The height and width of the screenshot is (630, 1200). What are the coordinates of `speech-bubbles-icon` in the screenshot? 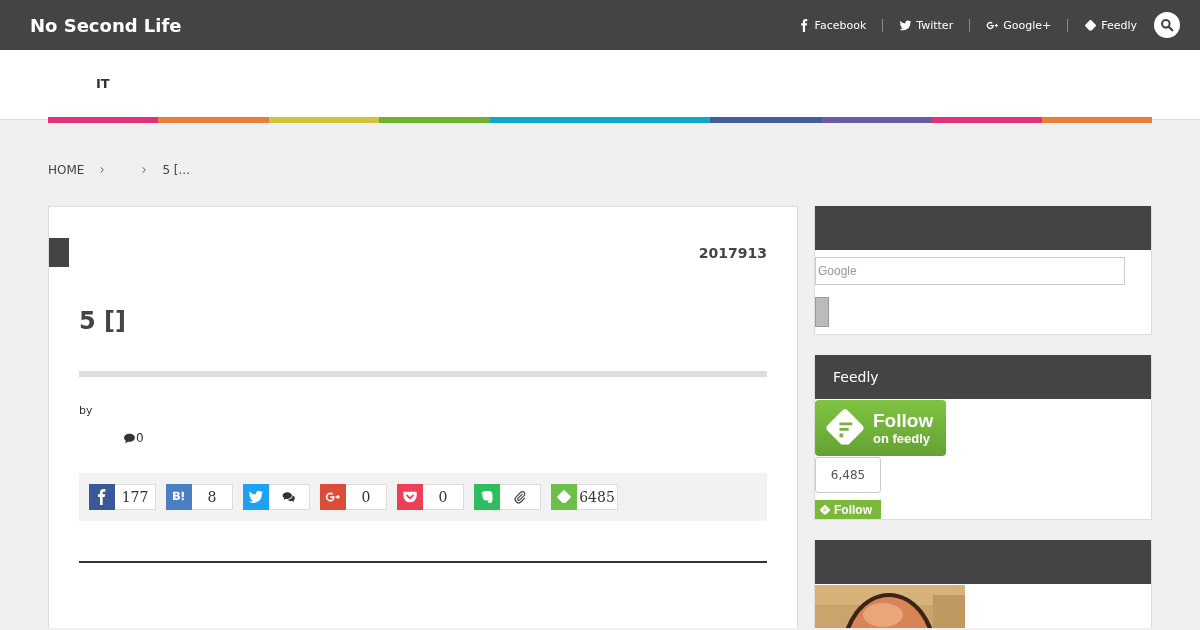 It's located at (289, 497).